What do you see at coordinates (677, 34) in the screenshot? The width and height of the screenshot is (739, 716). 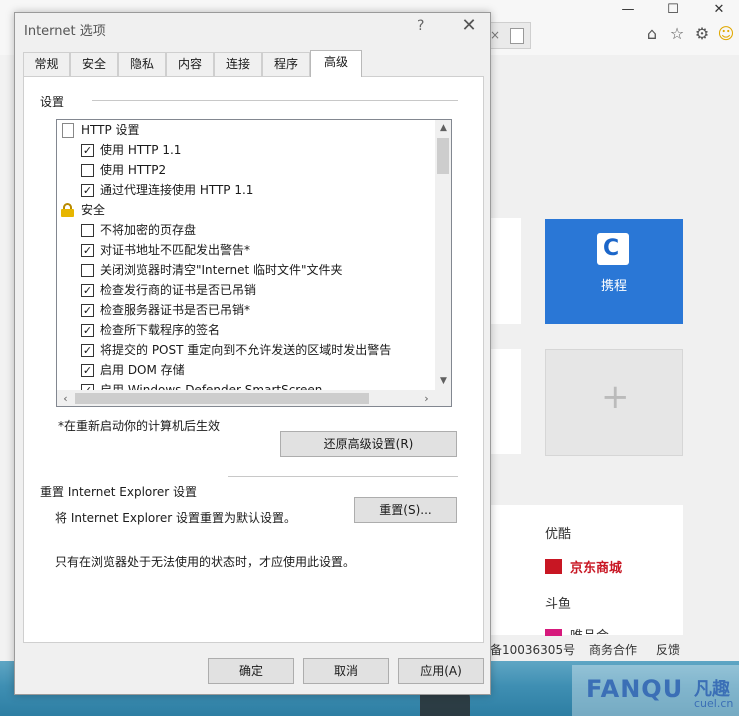 I see `star-icon: ☆` at bounding box center [677, 34].